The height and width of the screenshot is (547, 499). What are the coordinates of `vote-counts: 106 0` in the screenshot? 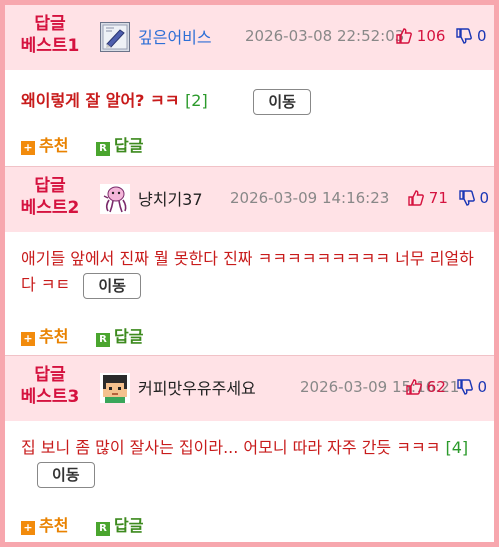 It's located at (441, 36).